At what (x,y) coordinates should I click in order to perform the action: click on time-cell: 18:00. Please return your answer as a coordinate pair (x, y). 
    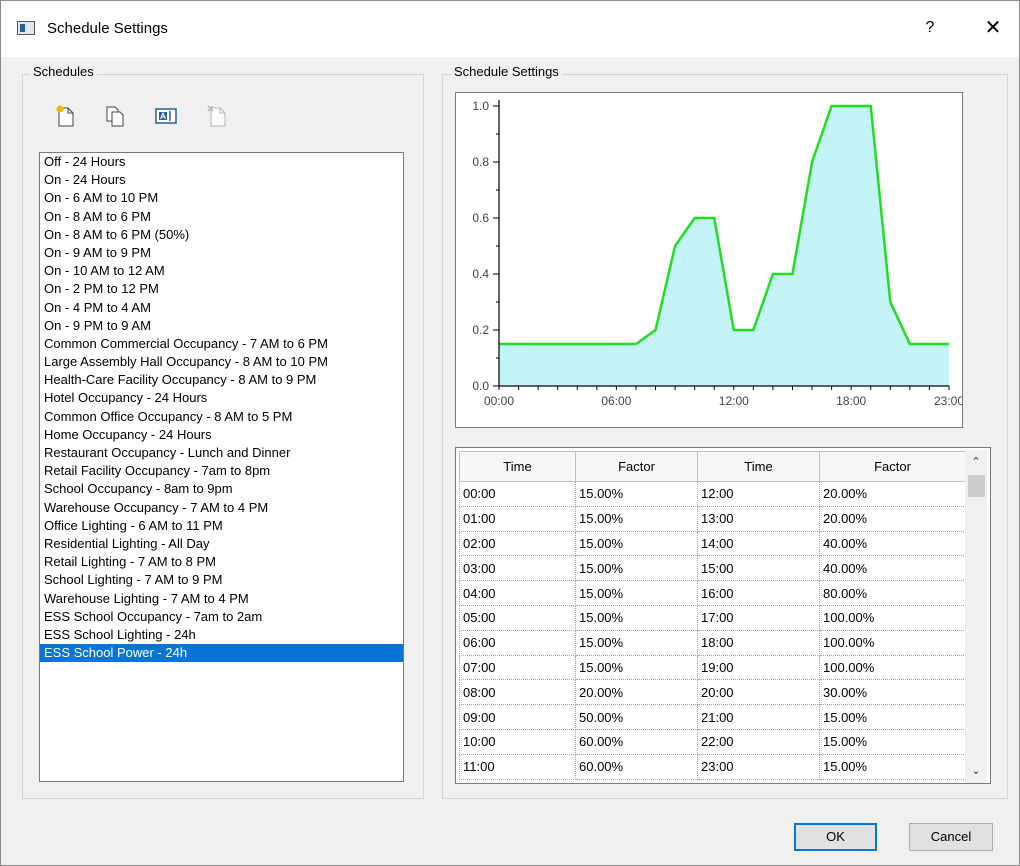
    Looking at the image, I should click on (758, 642).